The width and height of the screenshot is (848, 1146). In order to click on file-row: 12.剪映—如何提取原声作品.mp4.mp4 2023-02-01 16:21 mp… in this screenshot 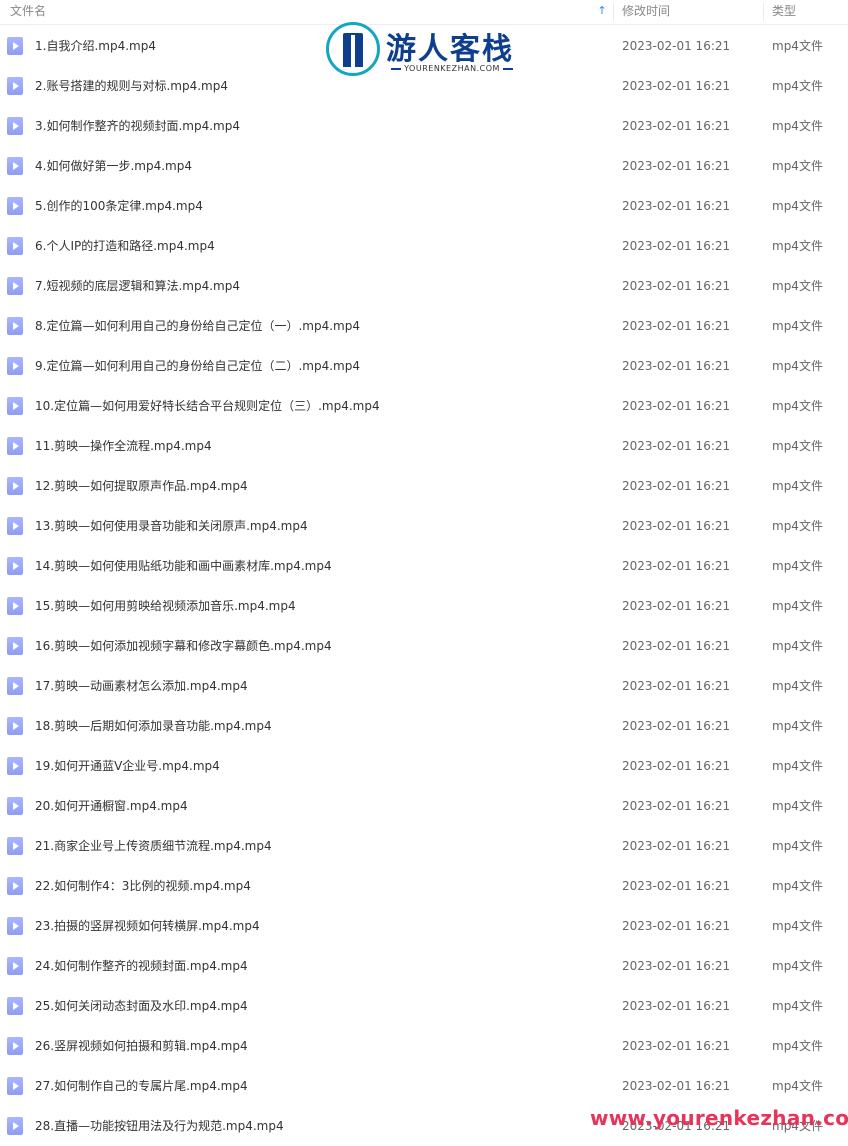, I will do `click(424, 486)`.